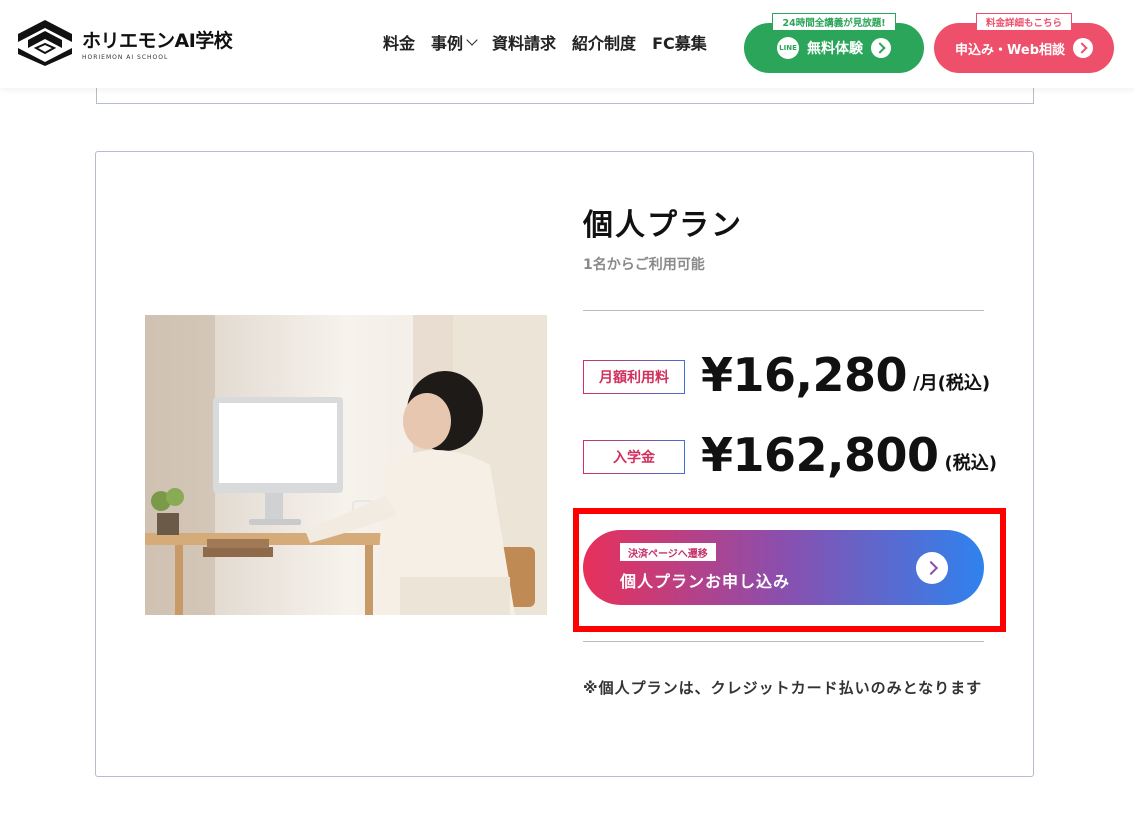 The width and height of the screenshot is (1135, 835). What do you see at coordinates (970, 463) in the screenshot?
I see `entry-fee-unit: (税込)` at bounding box center [970, 463].